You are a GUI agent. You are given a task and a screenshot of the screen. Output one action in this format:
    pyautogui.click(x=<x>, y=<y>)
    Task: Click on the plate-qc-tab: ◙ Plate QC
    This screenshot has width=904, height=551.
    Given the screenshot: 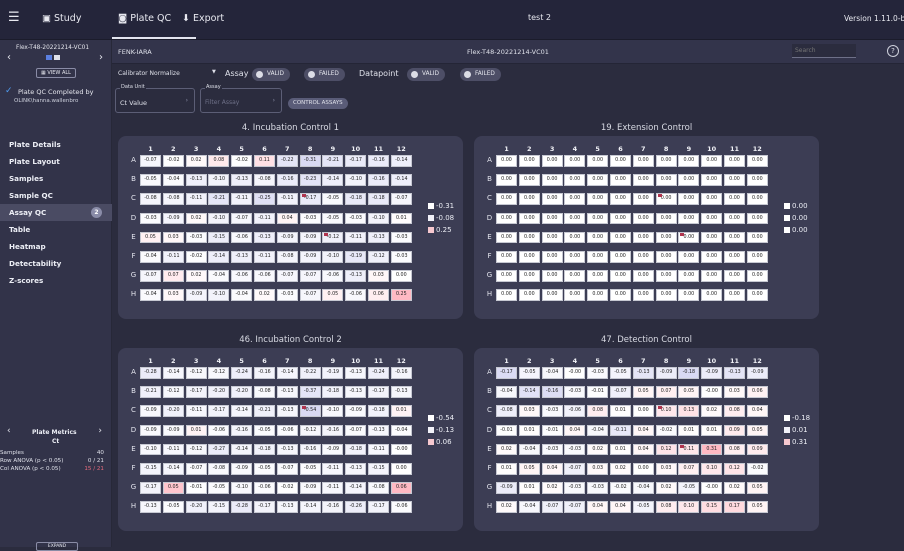 What is the action you would take?
    pyautogui.click(x=144, y=18)
    